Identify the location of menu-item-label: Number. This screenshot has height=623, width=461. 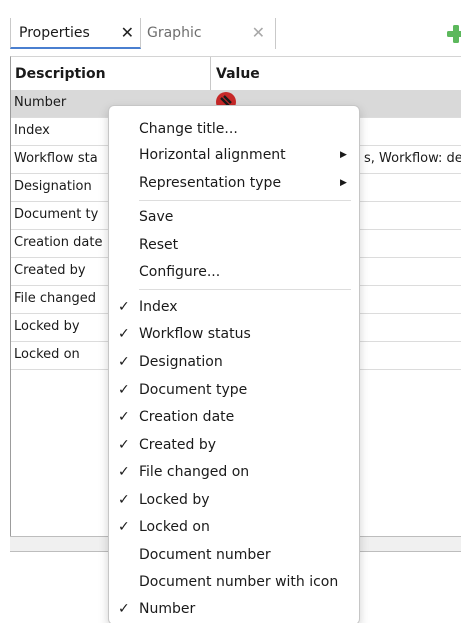
(167, 609).